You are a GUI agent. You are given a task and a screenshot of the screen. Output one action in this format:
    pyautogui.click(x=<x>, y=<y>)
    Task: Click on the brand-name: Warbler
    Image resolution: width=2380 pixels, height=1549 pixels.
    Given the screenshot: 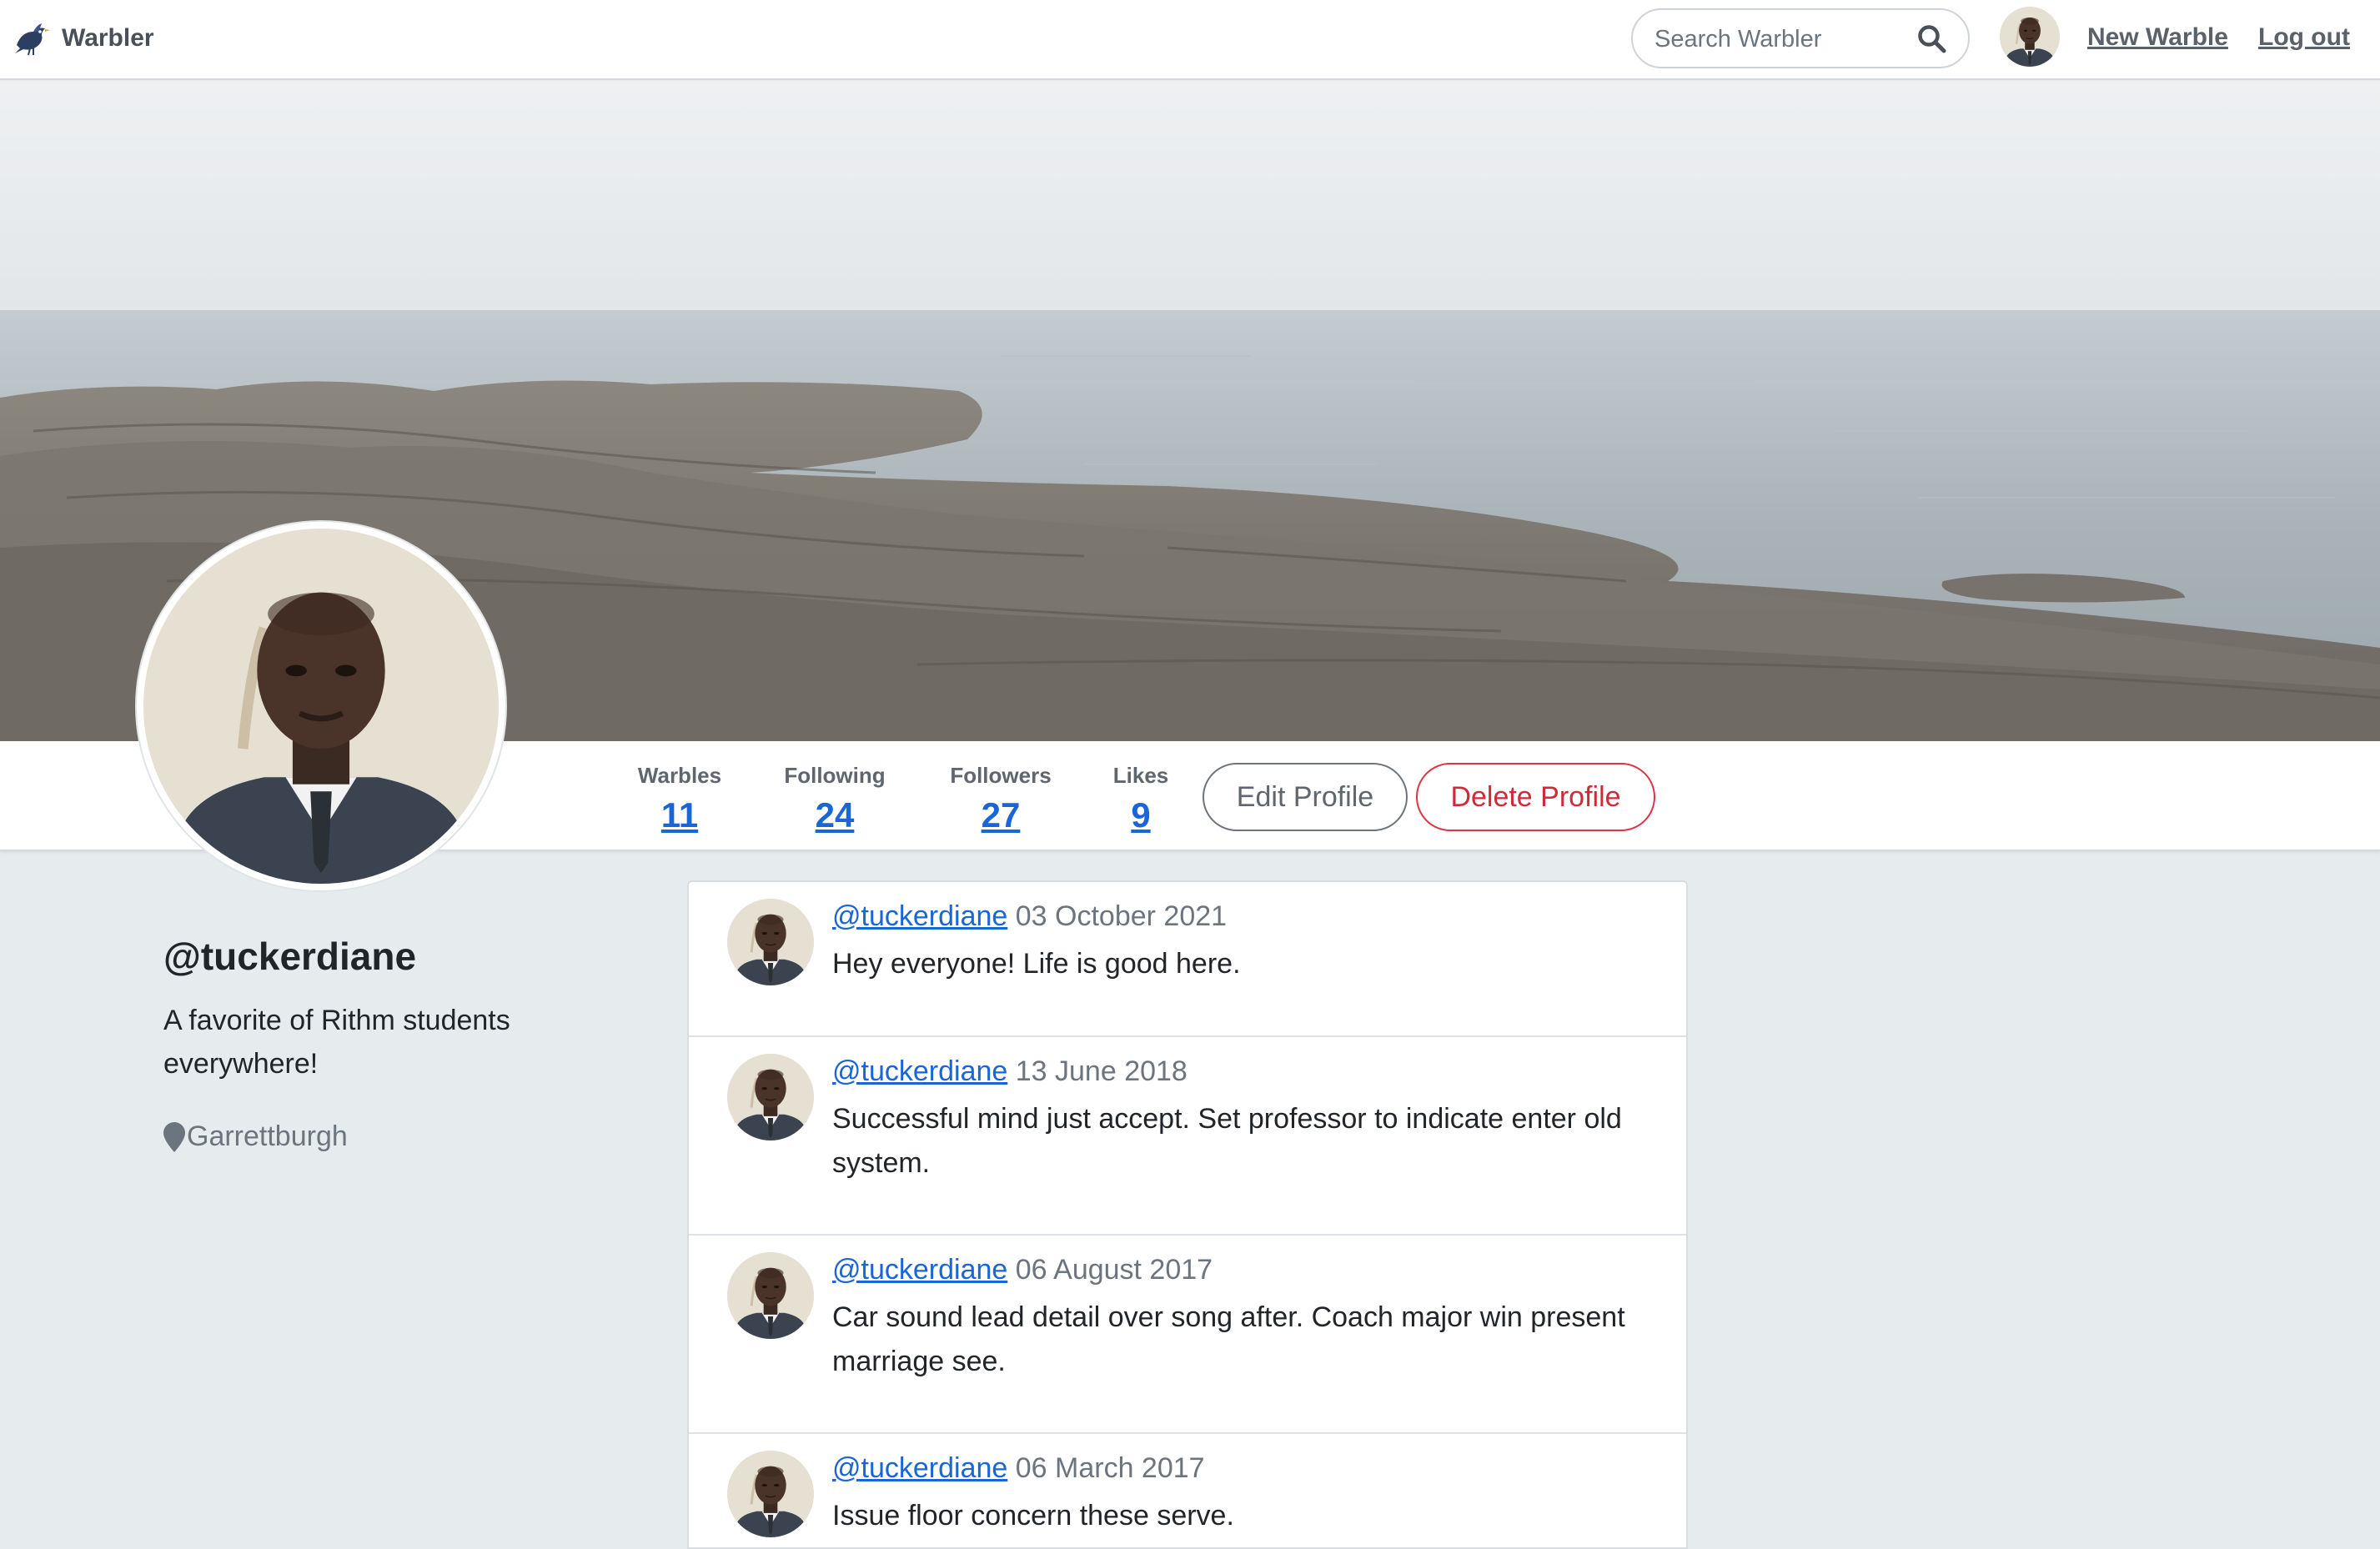 What is the action you would take?
    pyautogui.click(x=108, y=38)
    